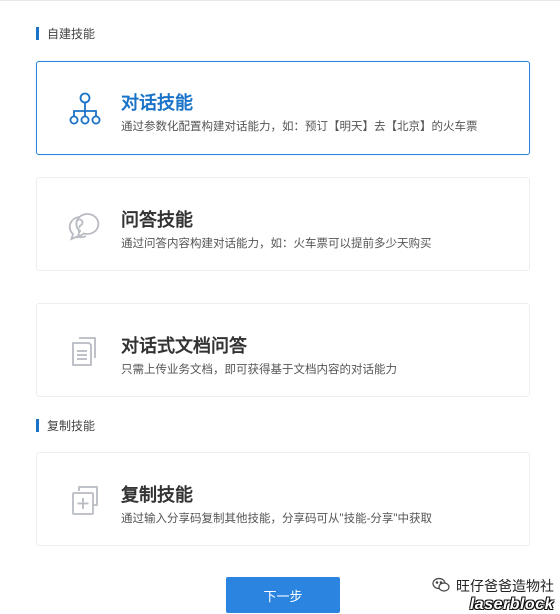 Image resolution: width=560 pixels, height=614 pixels. Describe the element at coordinates (276, 519) in the screenshot. I see `skill-card-desc: 通过输入分享码复制其他技能，分享码可从"技能-分享"中获取` at that location.